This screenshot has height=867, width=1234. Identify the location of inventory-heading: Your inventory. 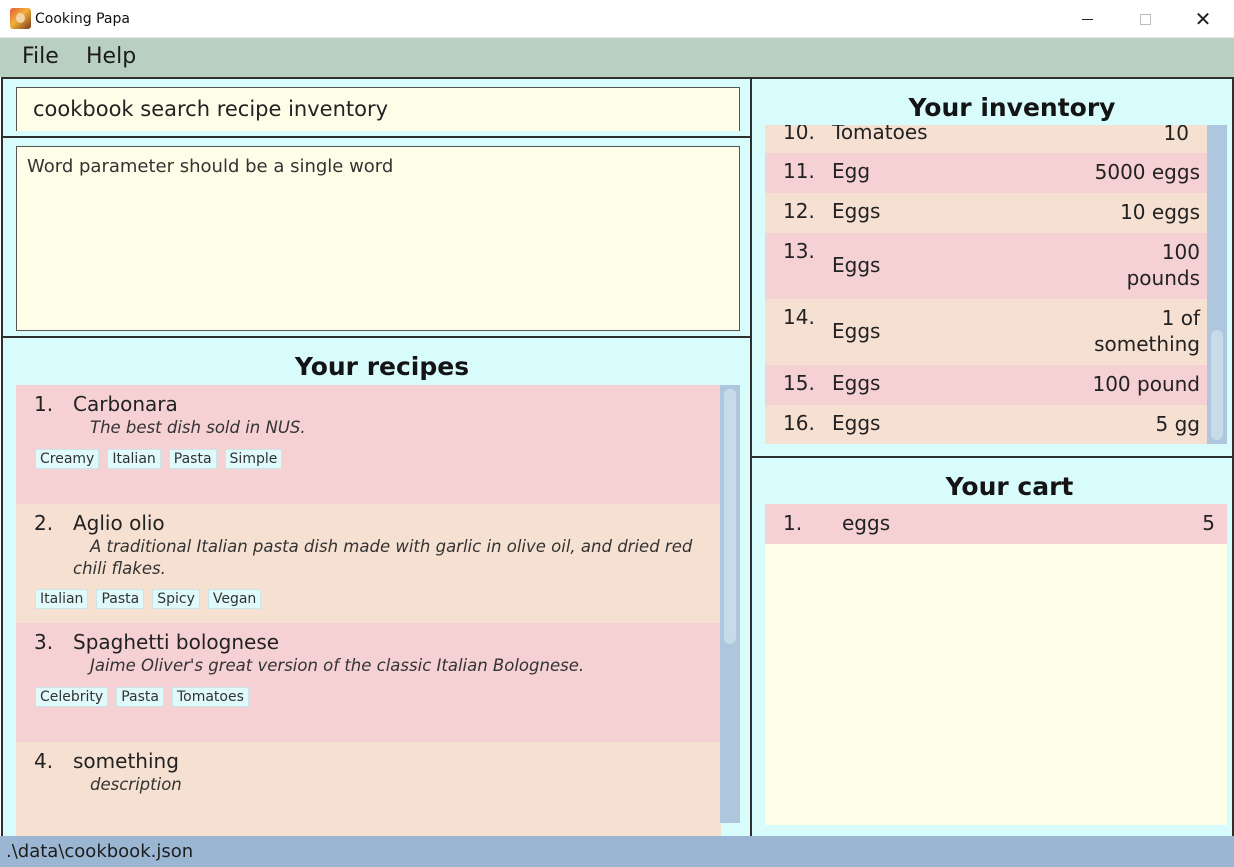
(1012, 107).